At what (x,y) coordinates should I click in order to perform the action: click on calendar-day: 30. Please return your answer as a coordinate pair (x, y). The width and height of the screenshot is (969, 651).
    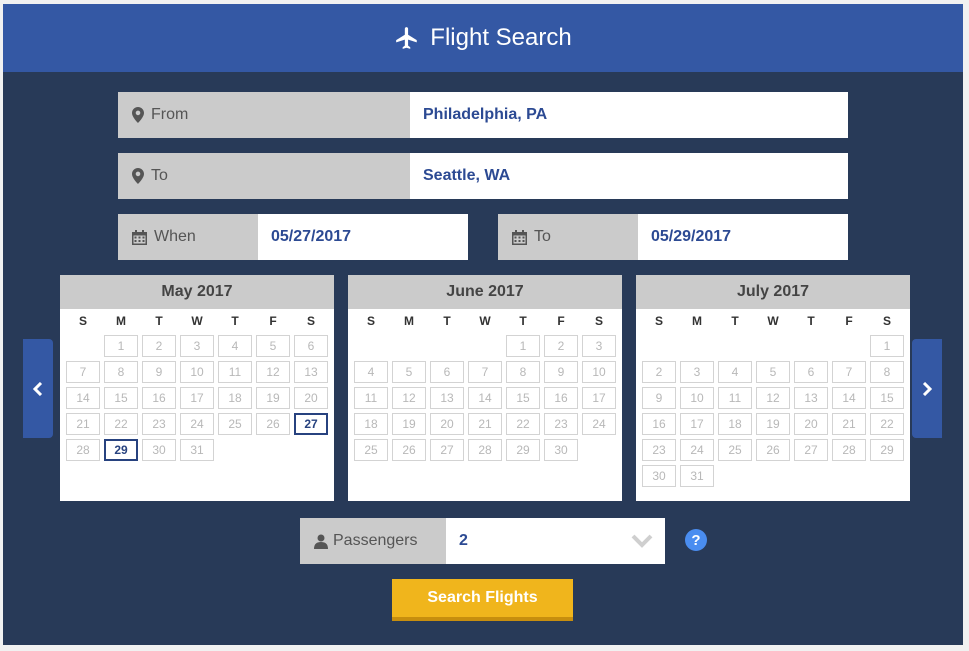
    Looking at the image, I should click on (659, 476).